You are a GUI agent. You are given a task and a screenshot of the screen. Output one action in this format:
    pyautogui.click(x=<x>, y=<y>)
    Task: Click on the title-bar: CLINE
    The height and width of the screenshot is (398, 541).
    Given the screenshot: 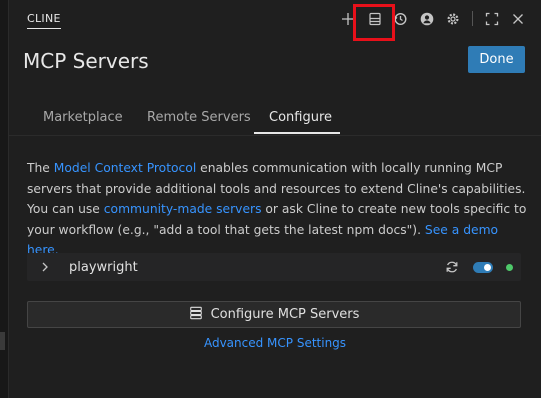 What is the action you would take?
    pyautogui.click(x=275, y=20)
    